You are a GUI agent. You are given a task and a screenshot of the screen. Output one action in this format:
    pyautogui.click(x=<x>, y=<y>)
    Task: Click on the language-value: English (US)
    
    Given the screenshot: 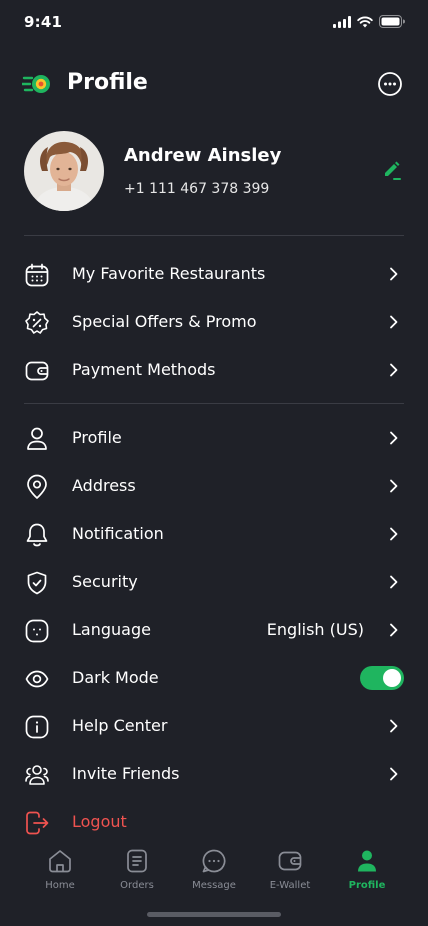 What is the action you would take?
    pyautogui.click(x=315, y=629)
    